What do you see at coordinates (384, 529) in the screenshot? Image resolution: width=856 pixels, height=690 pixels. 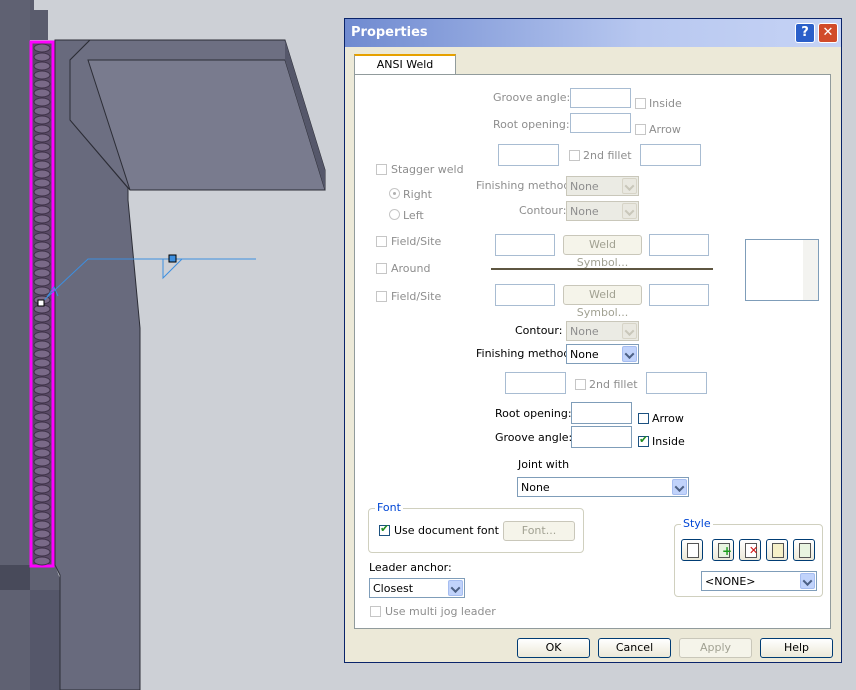 I see `use-document-font-checkbox: ✔` at bounding box center [384, 529].